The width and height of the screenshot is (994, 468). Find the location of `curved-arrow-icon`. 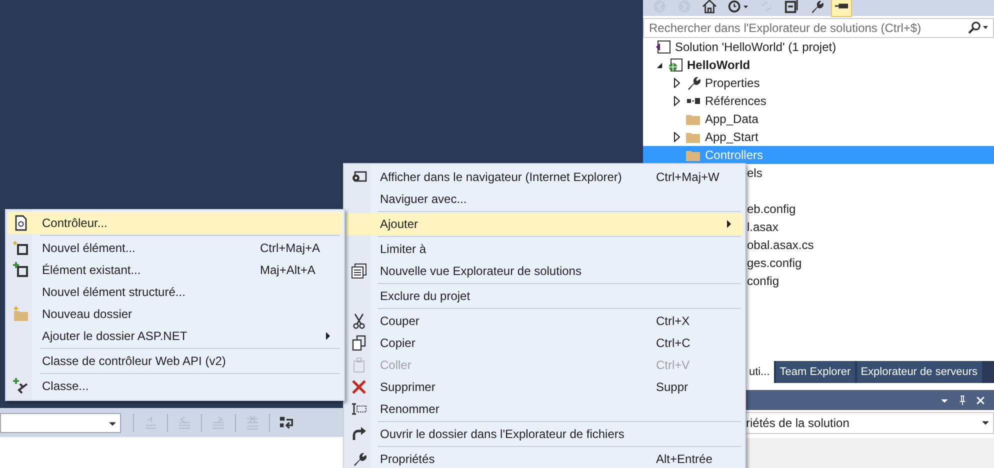

curved-arrow-icon is located at coordinates (359, 434).